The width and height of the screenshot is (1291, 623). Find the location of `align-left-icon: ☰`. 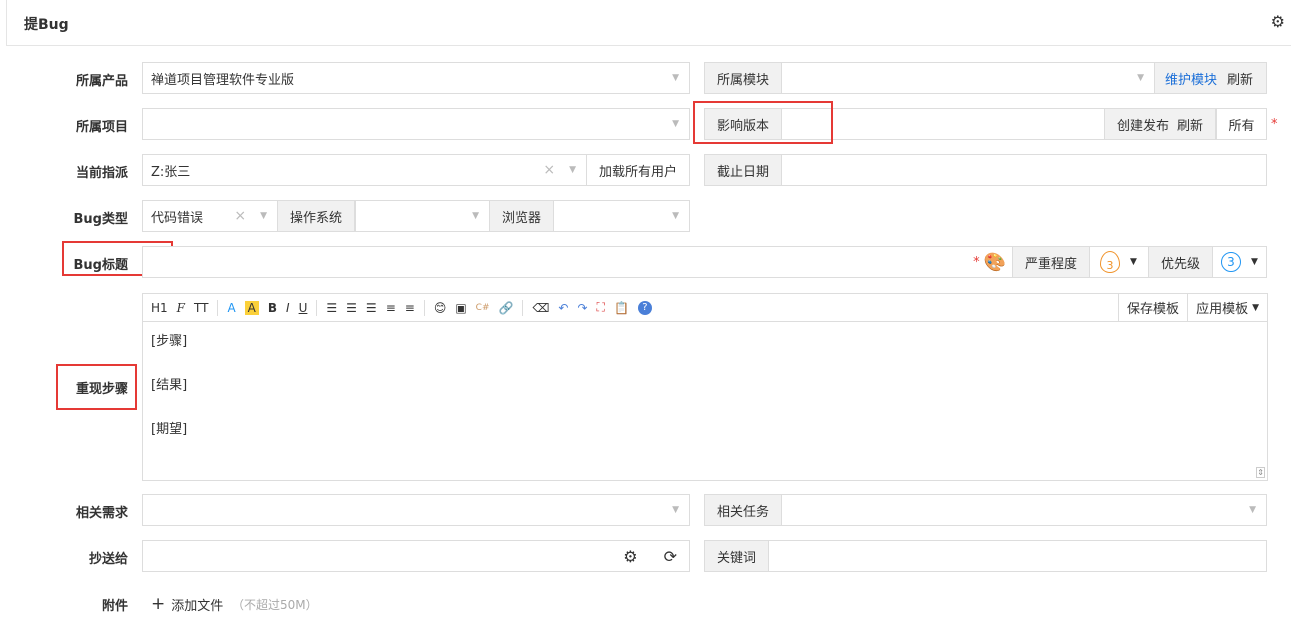

align-left-icon: ☰ is located at coordinates (331, 308).